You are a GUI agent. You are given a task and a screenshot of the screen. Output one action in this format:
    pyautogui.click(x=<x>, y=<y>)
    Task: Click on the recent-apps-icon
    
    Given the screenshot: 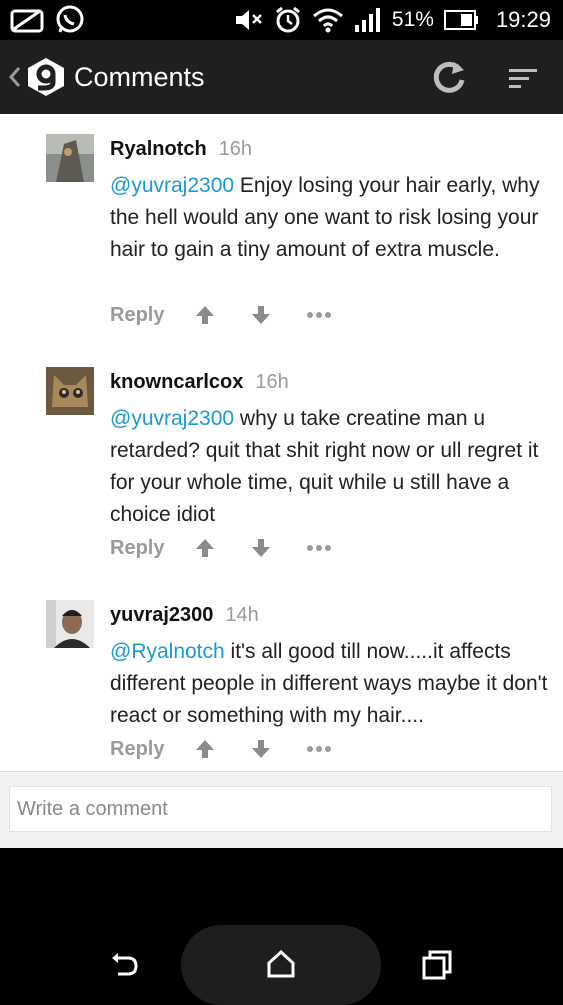 What is the action you would take?
    pyautogui.click(x=437, y=965)
    